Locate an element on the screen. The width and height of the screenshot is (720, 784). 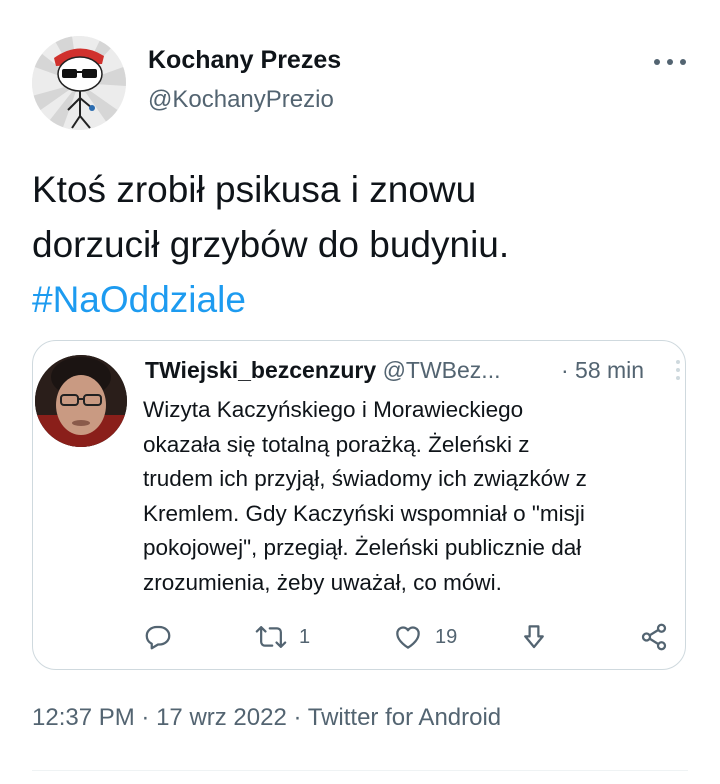
quoted-text-line: Wizyta Kaczyńskiego i Morawieckiego is located at coordinates (333, 409).